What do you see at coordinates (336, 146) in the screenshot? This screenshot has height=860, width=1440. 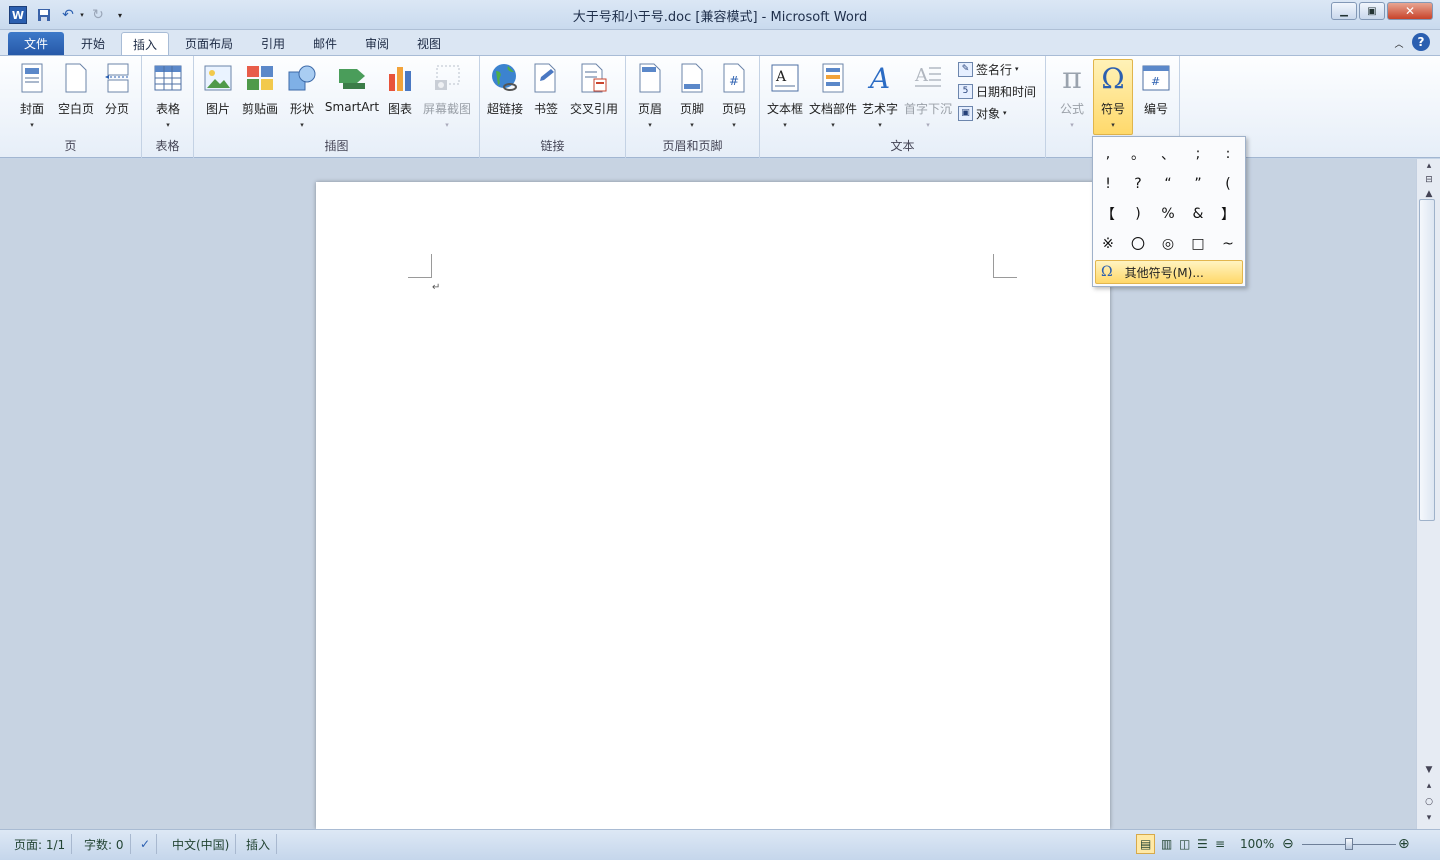 I see `group-illustrations-label: 插图` at bounding box center [336, 146].